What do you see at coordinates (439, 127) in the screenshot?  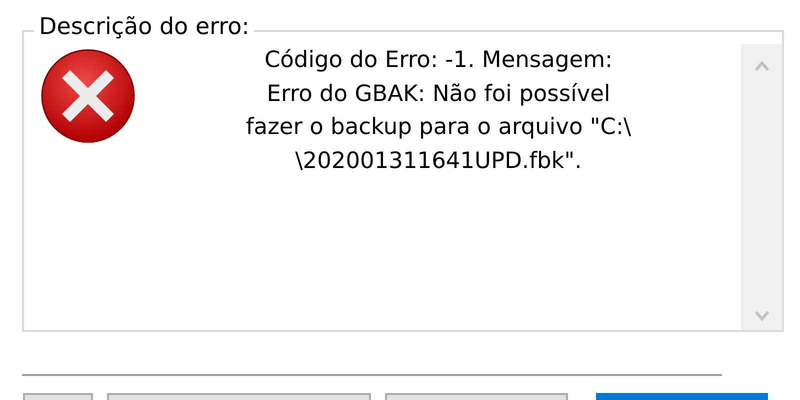 I see `error-message-line: fazer o backup para o arquivo "C:\` at bounding box center [439, 127].